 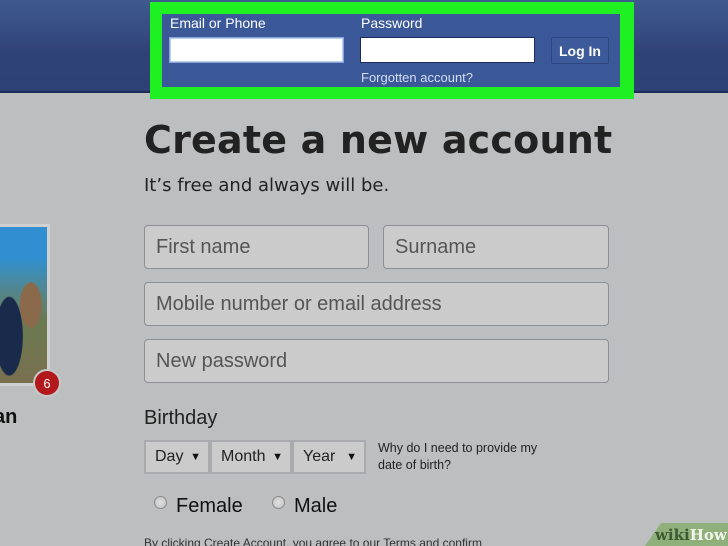 I want to click on profile-photo, so click(x=25, y=305).